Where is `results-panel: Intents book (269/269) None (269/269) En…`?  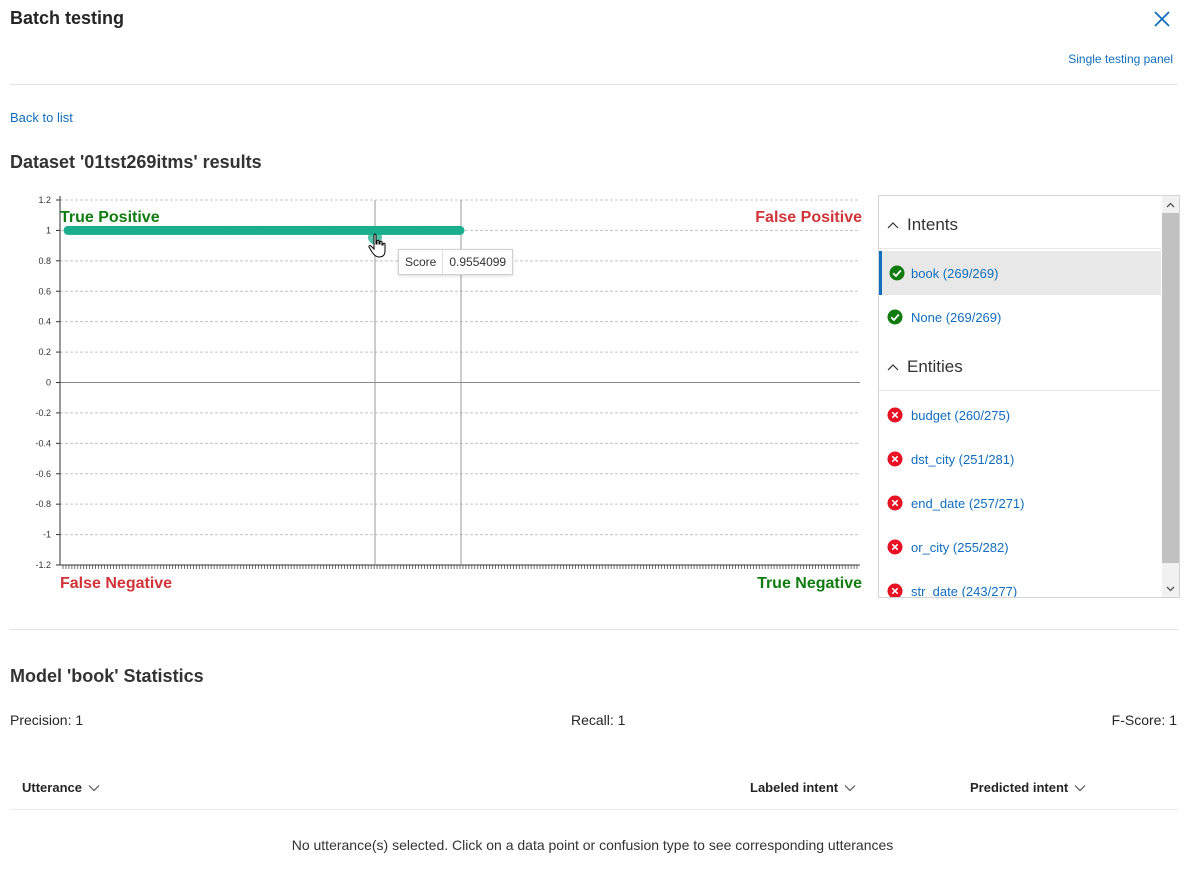 results-panel: Intents book (269/269) None (269/269) En… is located at coordinates (1029, 396).